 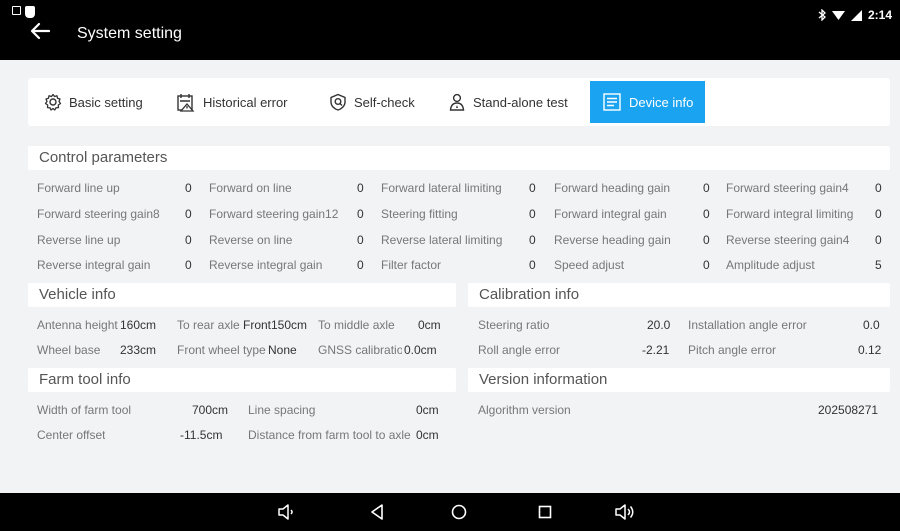 I want to click on calibration-value: 0.12, so click(x=870, y=350).